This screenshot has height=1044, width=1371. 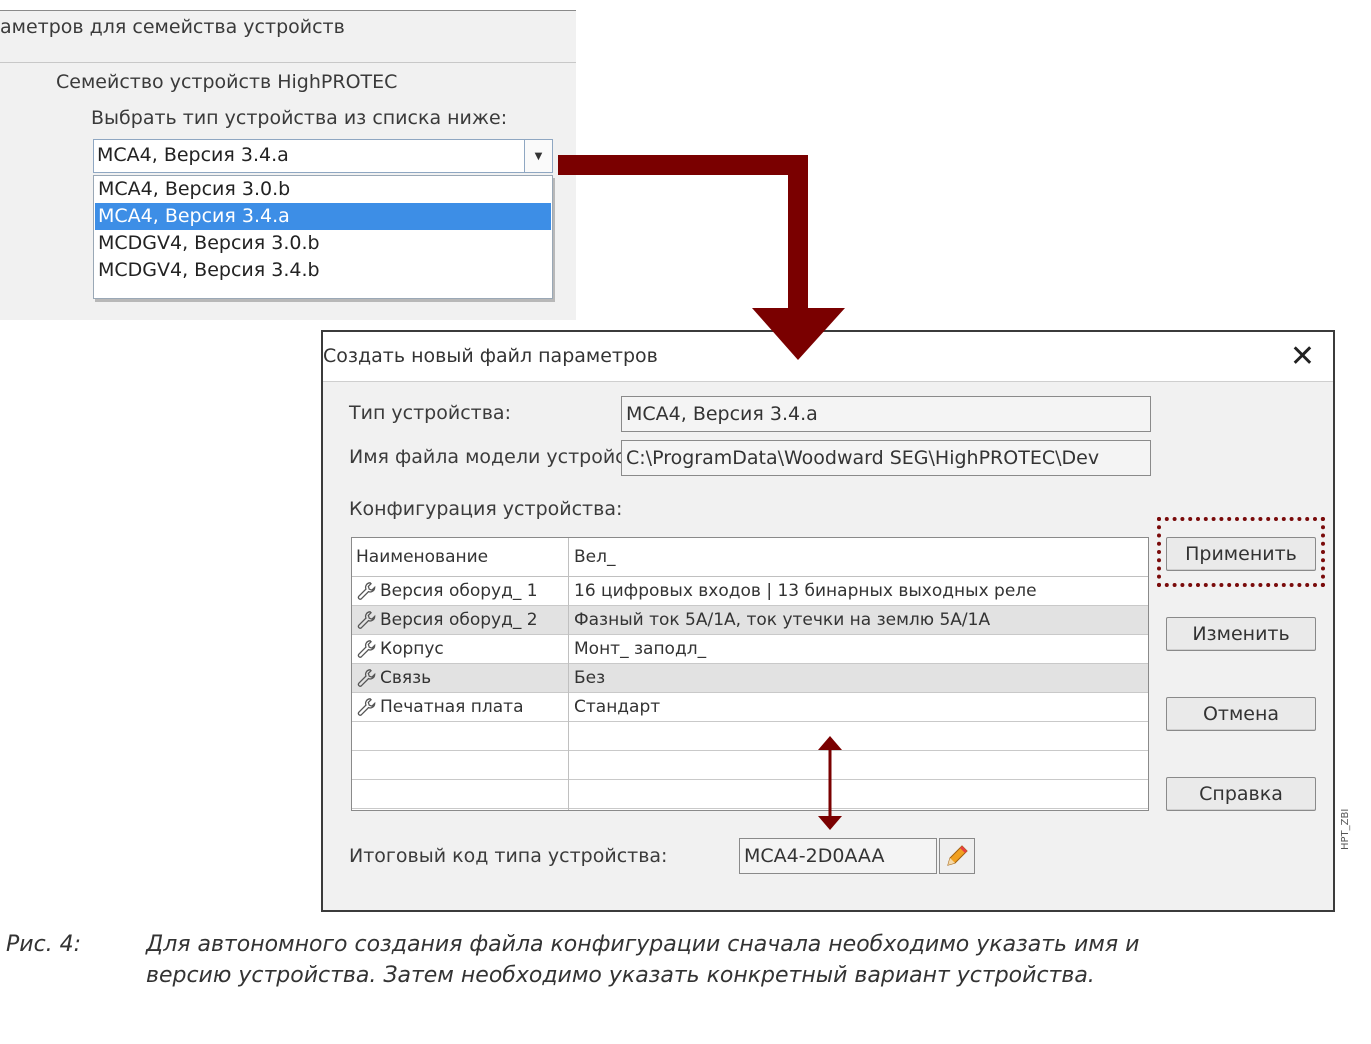 What do you see at coordinates (828, 357) in the screenshot?
I see `dialog-titlebar: Создать новый файл параметров ✕` at bounding box center [828, 357].